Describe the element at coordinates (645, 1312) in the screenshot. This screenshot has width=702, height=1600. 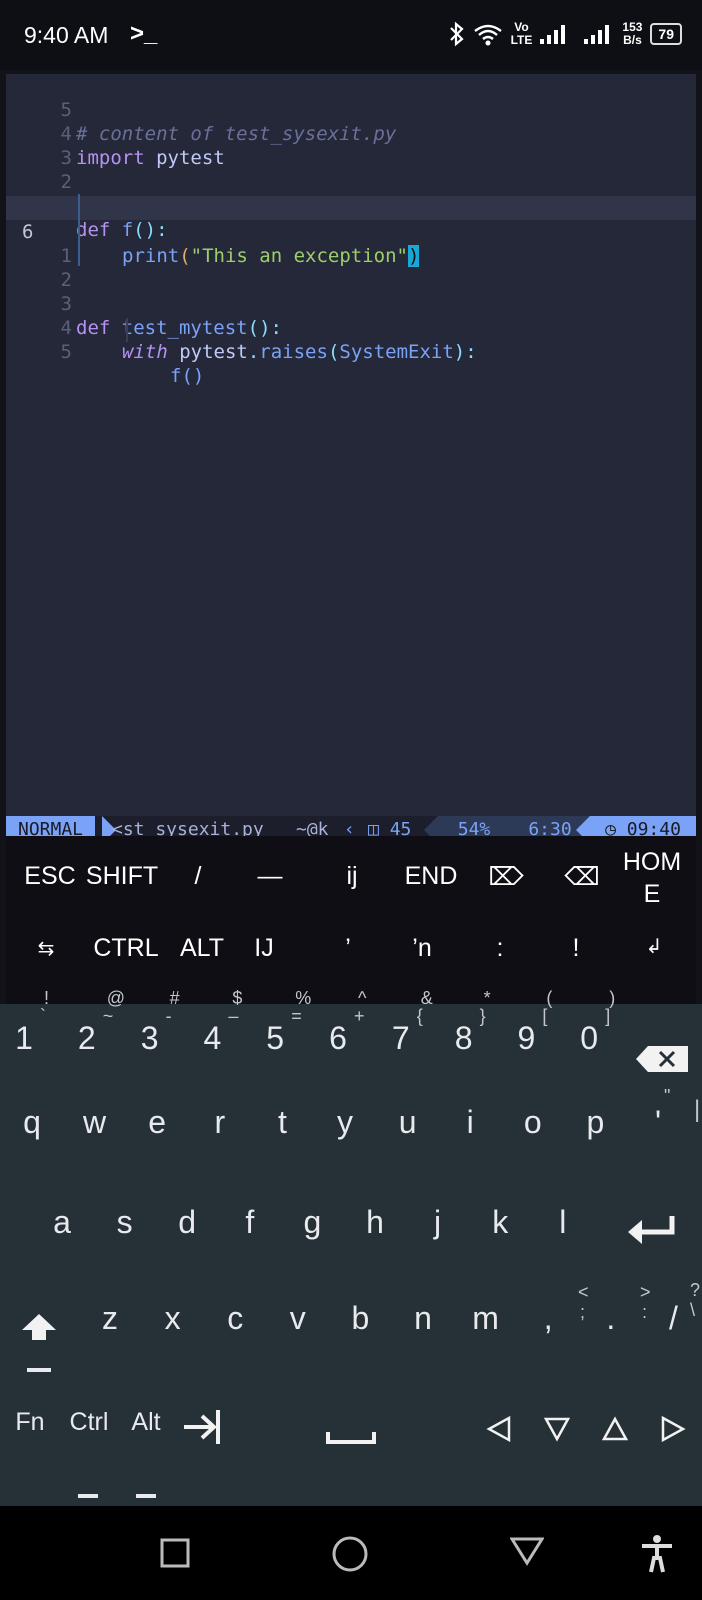
I see `colon-alt: :` at that location.